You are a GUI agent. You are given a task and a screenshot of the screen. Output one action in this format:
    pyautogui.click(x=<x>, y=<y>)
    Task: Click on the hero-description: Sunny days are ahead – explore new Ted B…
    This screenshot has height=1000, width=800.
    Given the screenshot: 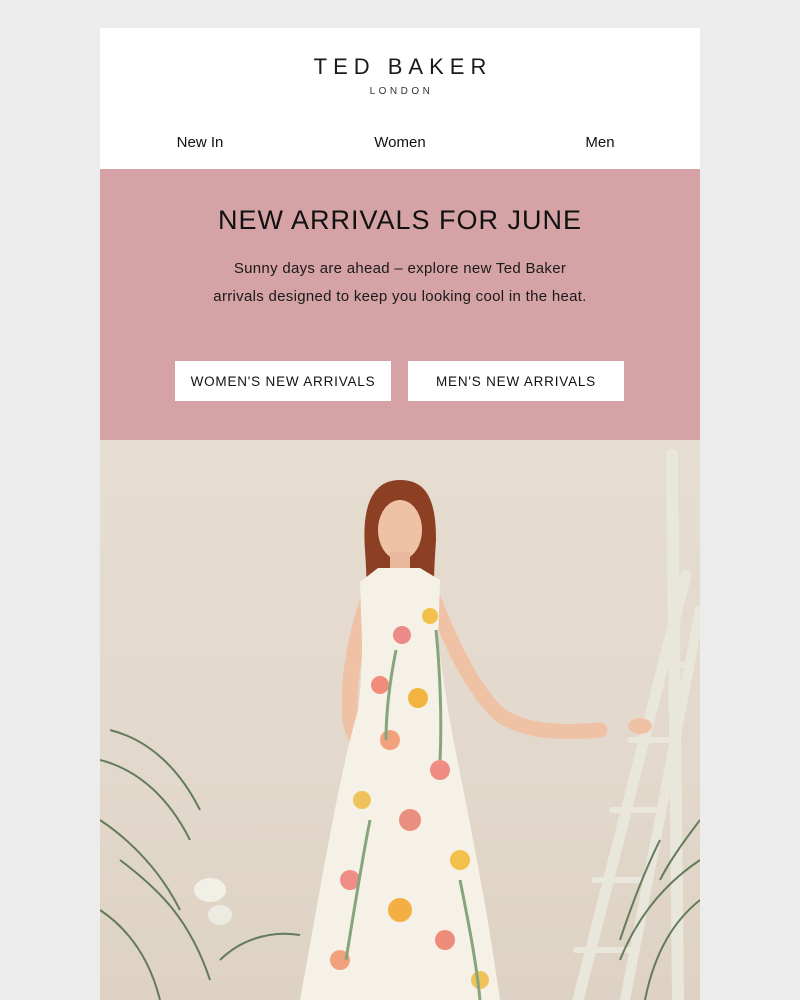 What is the action you would take?
    pyautogui.click(x=400, y=283)
    